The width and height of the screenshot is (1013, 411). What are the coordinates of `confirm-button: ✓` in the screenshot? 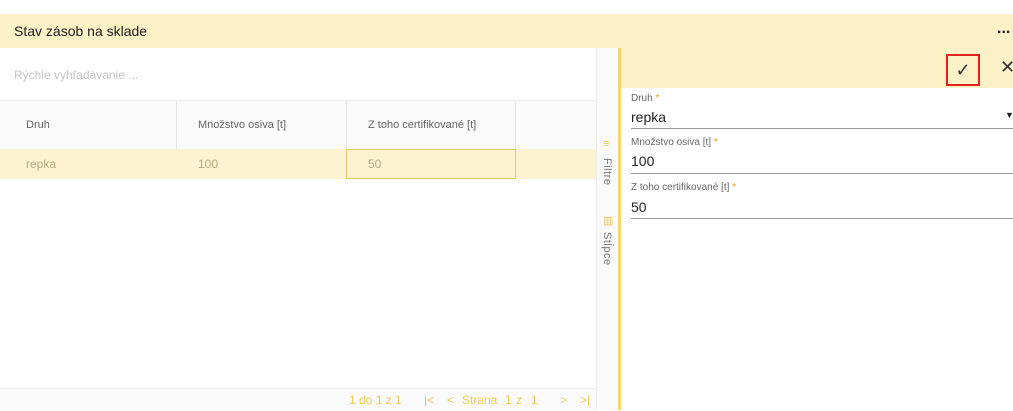 It's located at (963, 70).